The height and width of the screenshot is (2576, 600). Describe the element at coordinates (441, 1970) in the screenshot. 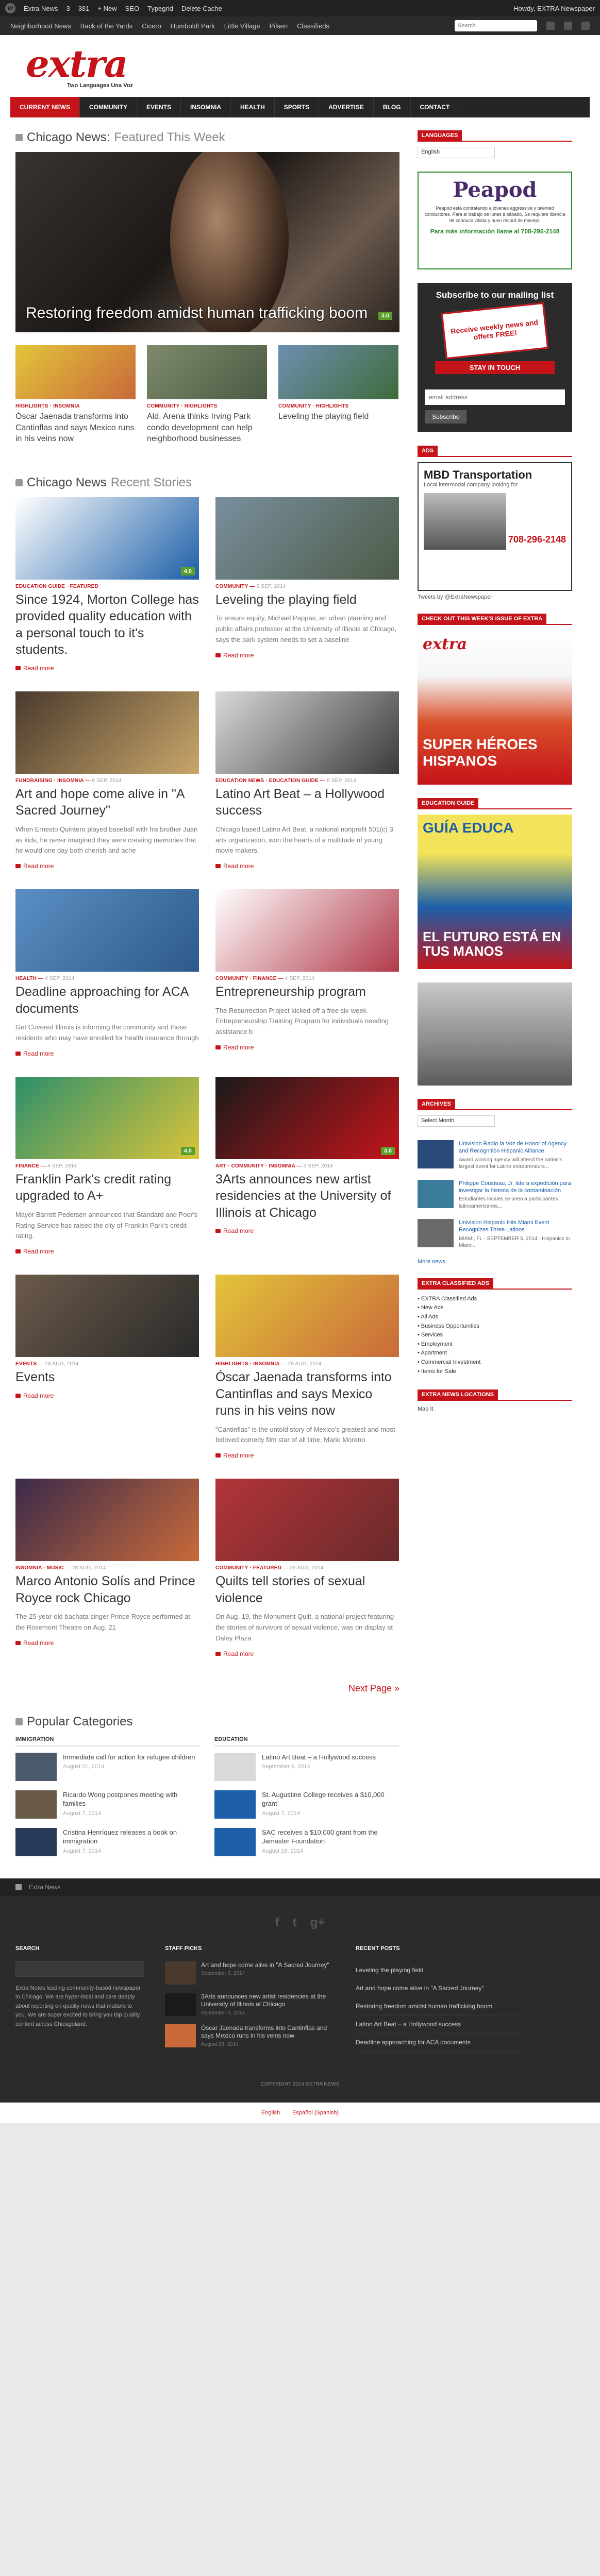

I see `footer-recent-link: Leveling the playing field` at that location.